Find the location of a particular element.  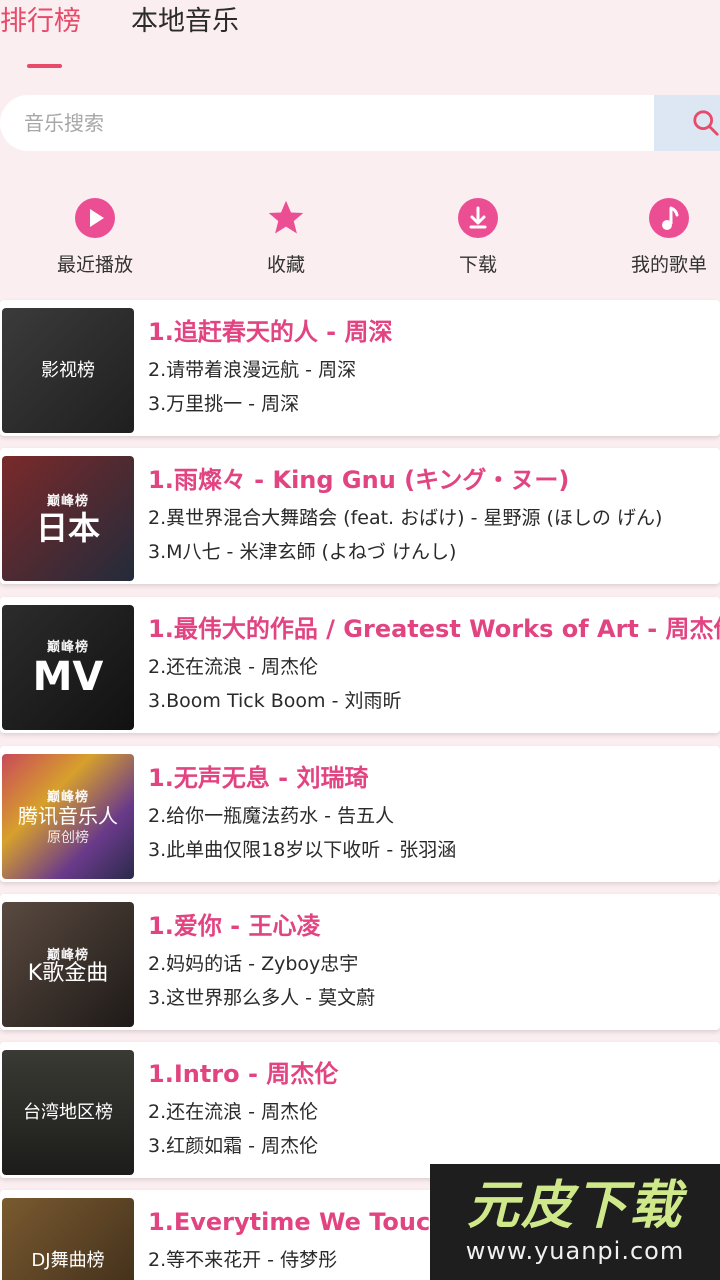

song-rank-2: 2.妈妈的话 - Zyboy忠宇 is located at coordinates (253, 964).